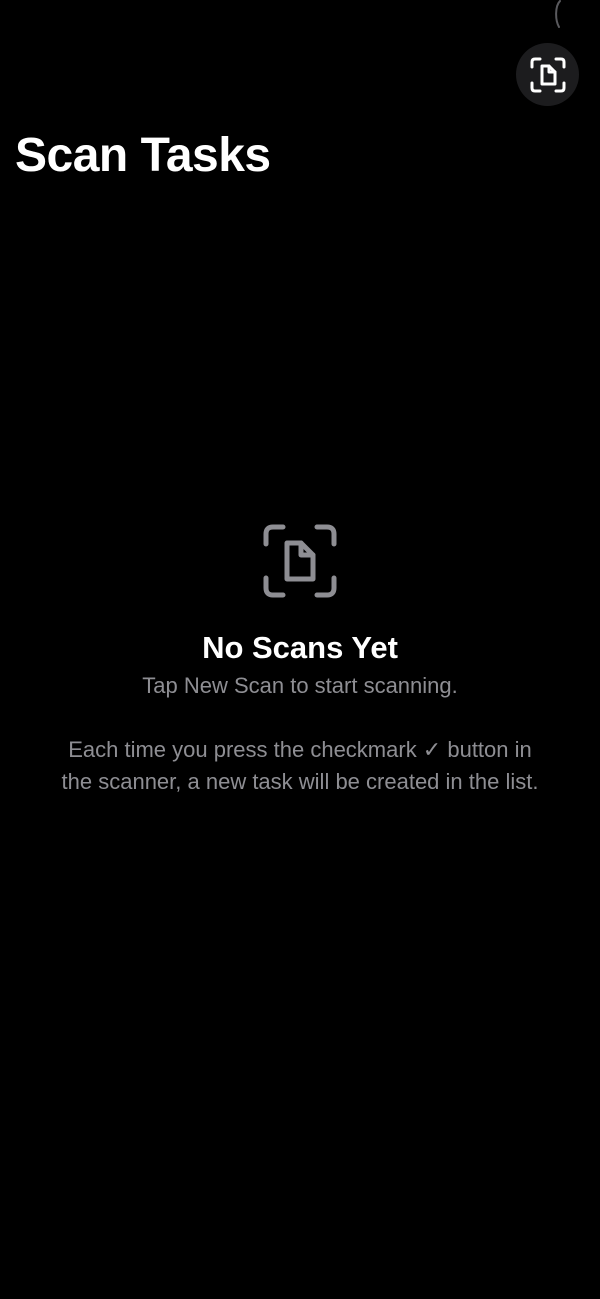  Describe the element at coordinates (143, 155) in the screenshot. I see `page-title: Scan Tasks` at that location.